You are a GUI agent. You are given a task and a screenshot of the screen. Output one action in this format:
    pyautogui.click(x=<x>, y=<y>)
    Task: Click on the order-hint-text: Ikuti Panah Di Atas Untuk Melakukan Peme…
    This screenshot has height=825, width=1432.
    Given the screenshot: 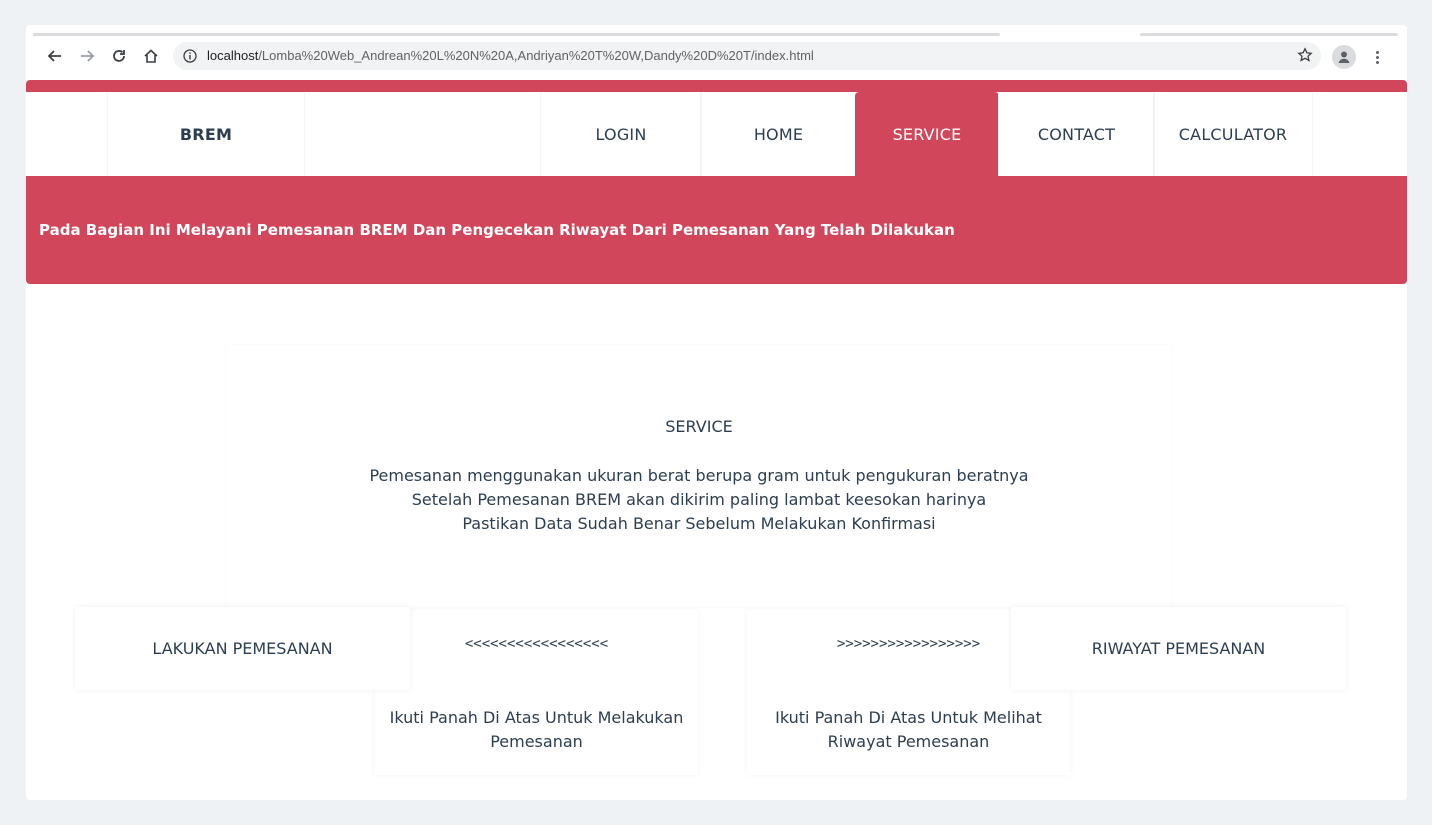 What is the action you would take?
    pyautogui.click(x=536, y=730)
    